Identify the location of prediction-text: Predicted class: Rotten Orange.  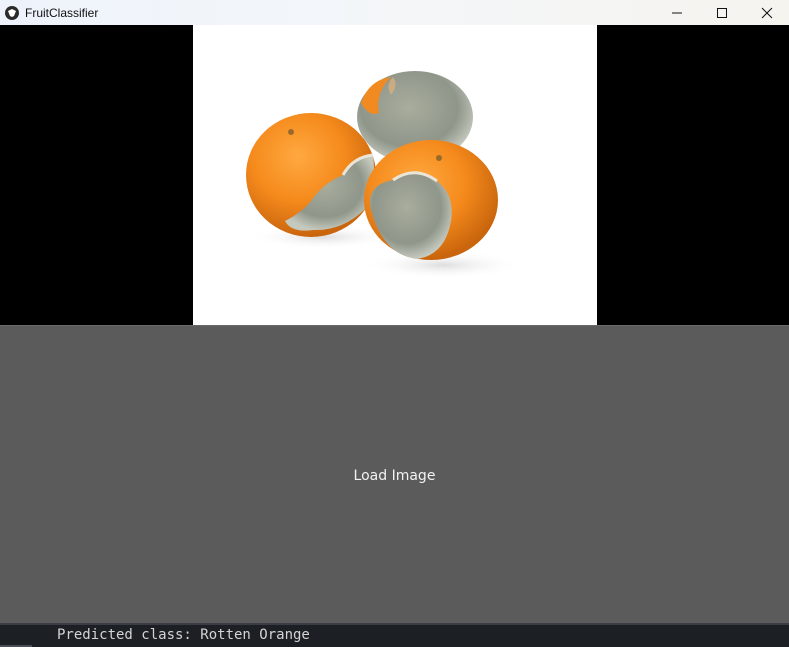
(183, 635).